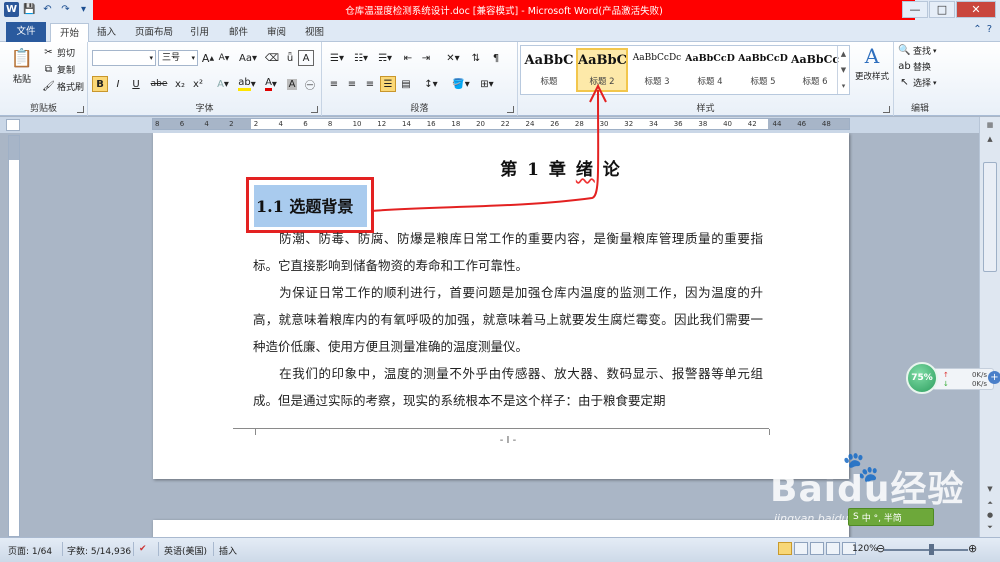  Describe the element at coordinates (247, 84) in the screenshot. I see `highlight-button: ab ▾` at that location.